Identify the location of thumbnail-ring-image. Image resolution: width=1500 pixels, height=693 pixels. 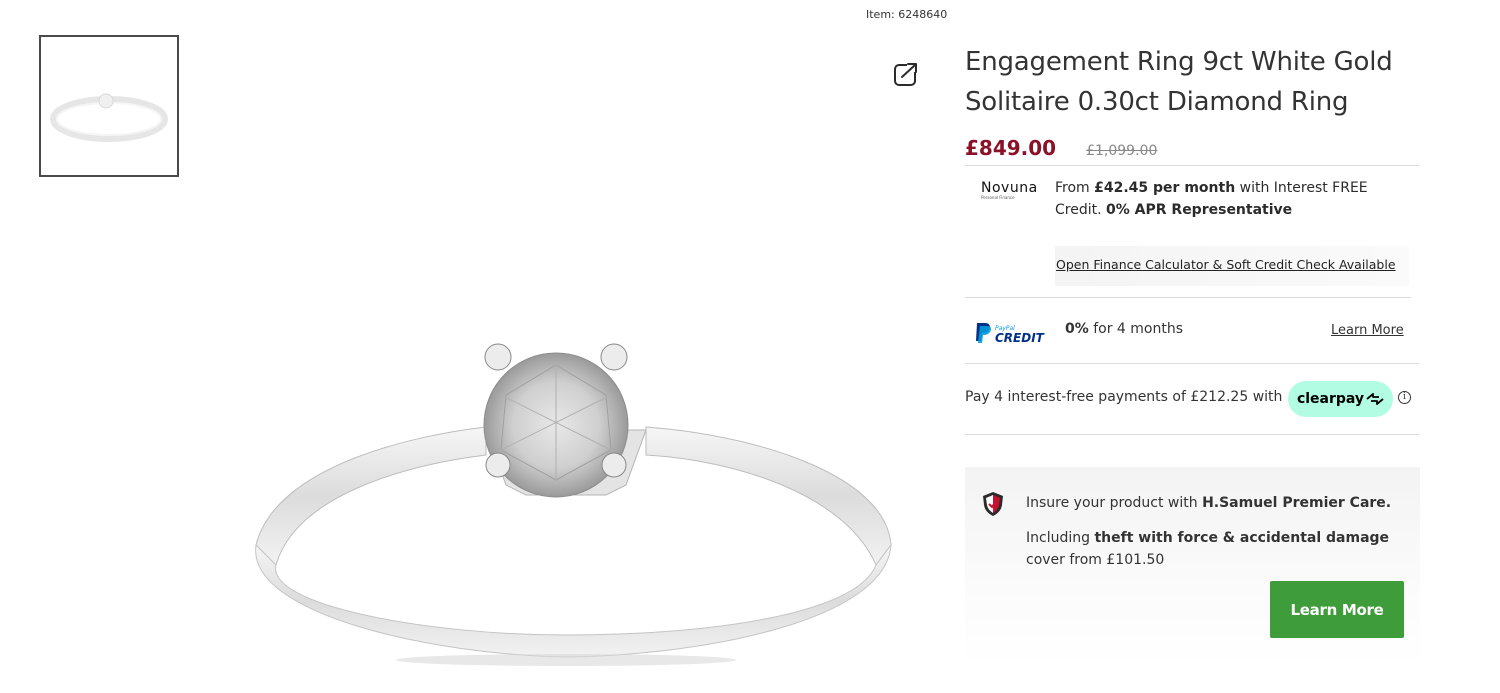
(109, 117).